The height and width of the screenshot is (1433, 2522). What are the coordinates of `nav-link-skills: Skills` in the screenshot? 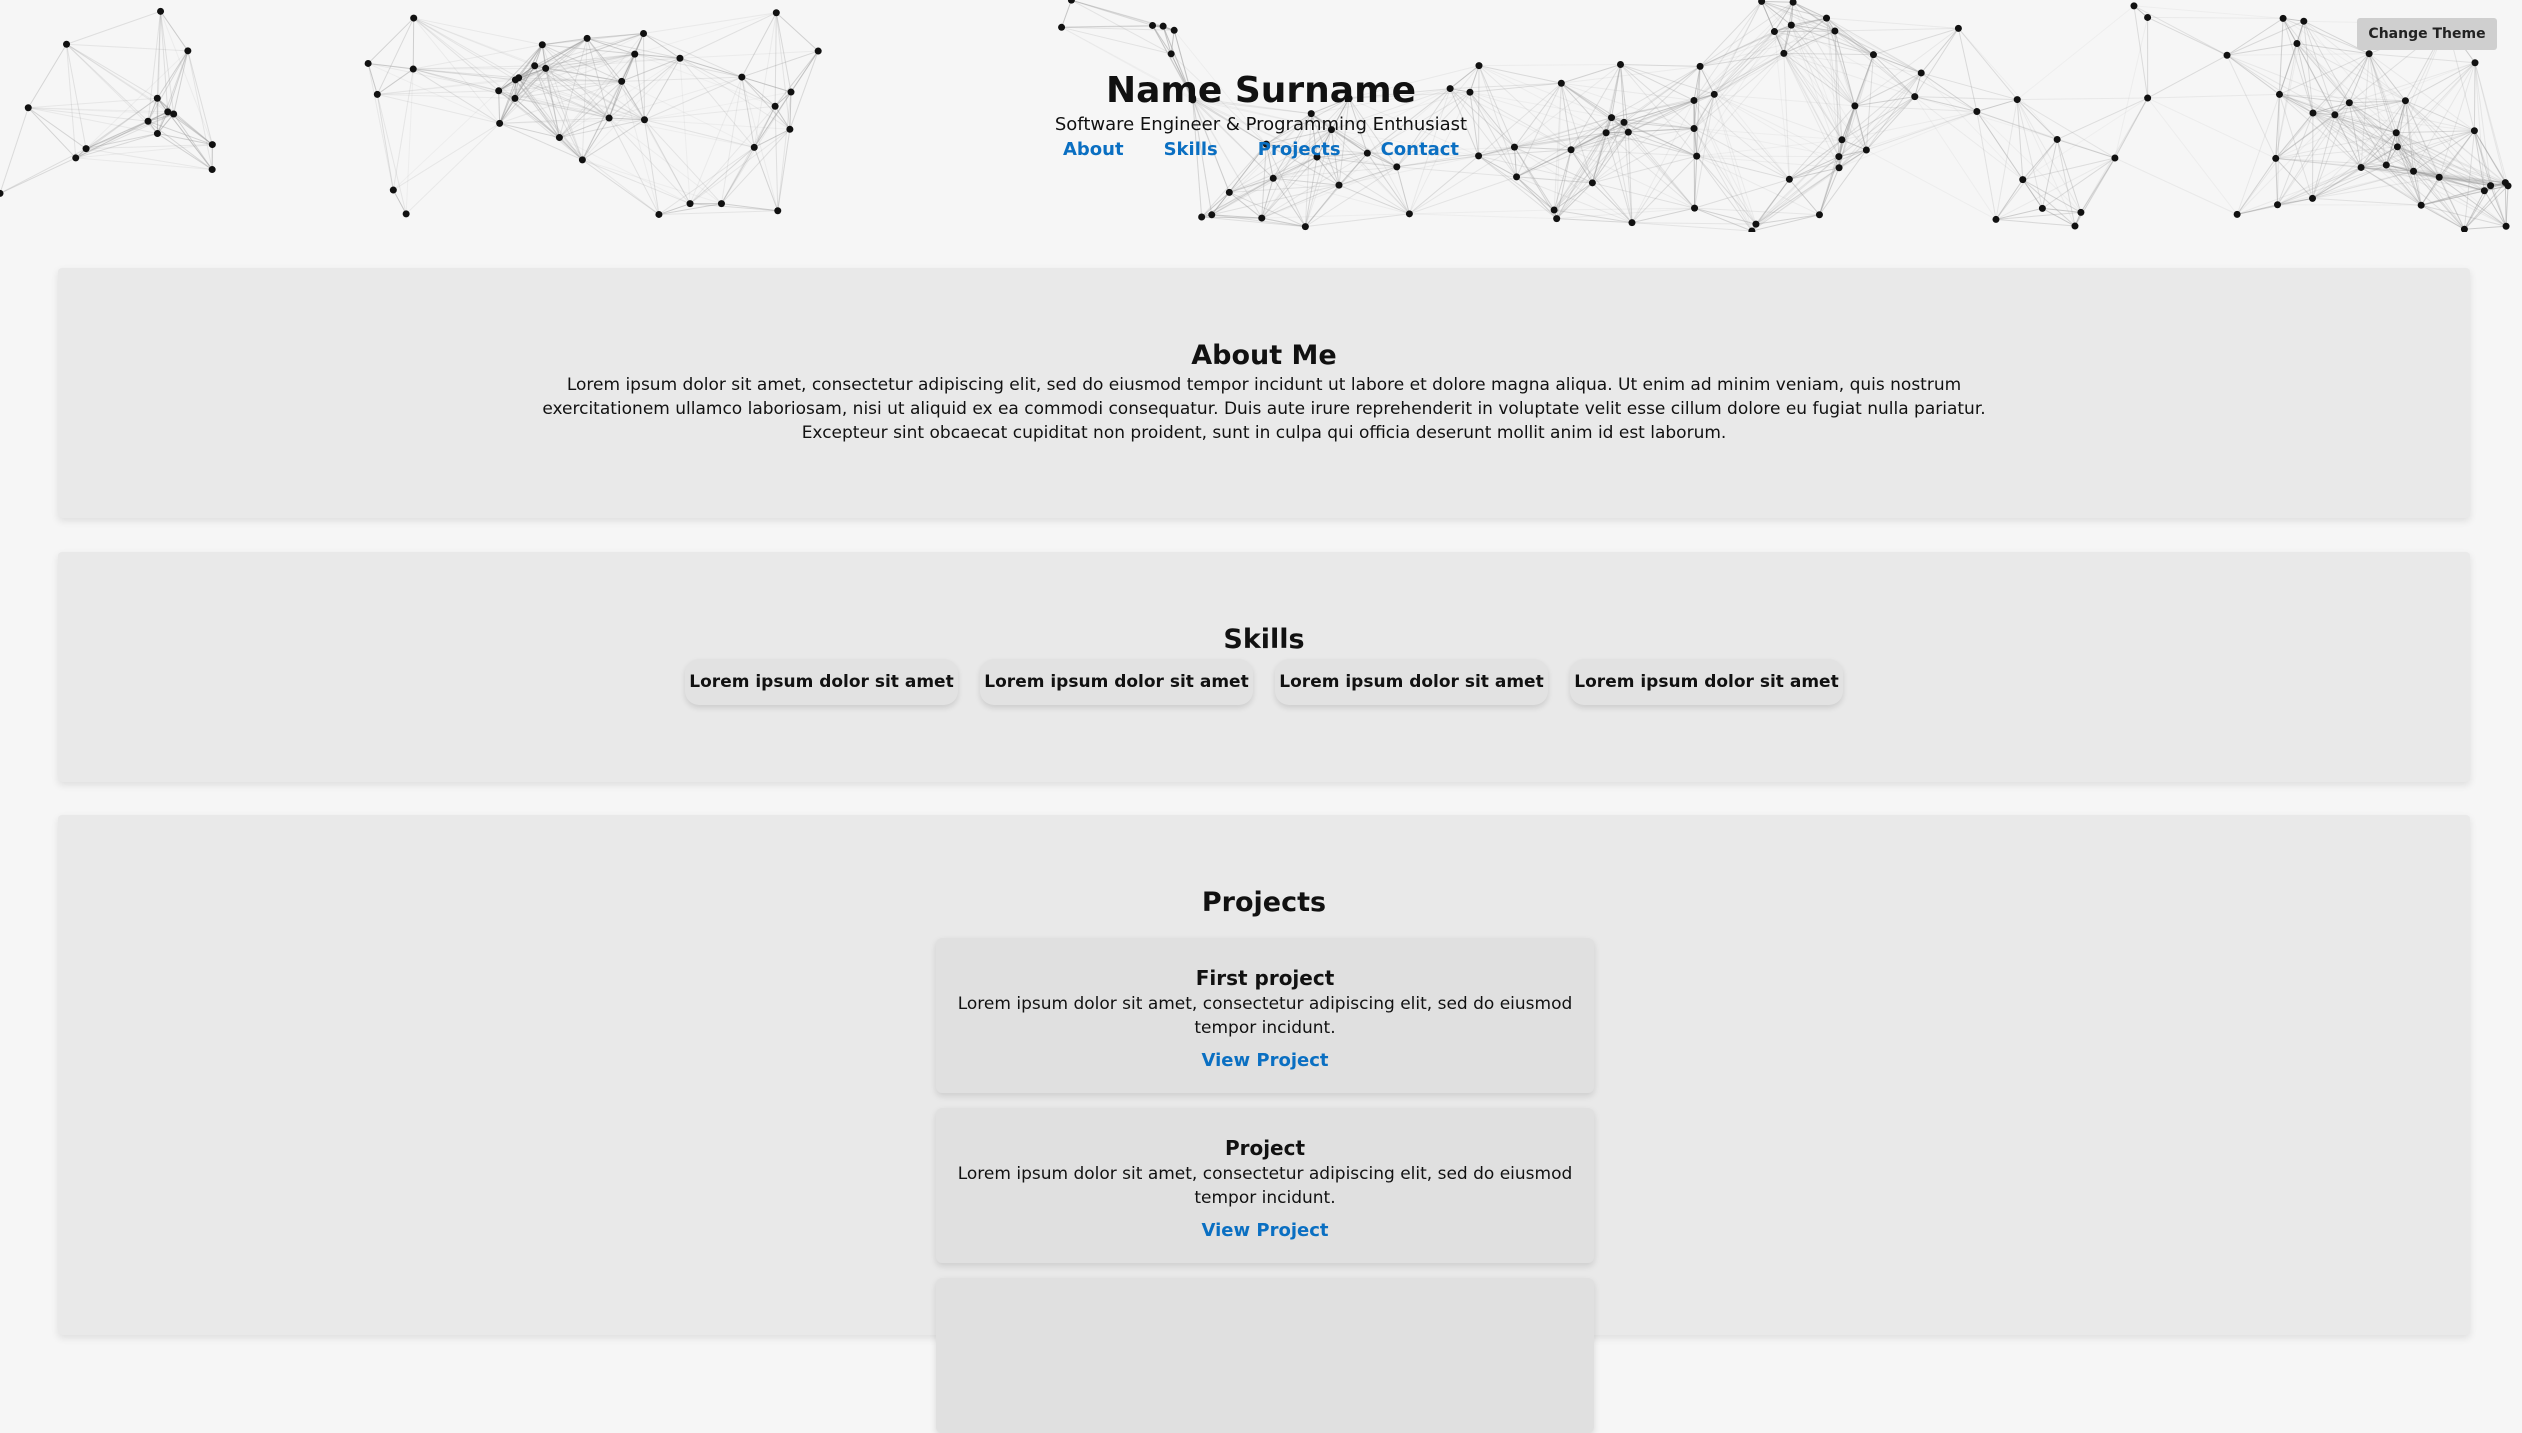 It's located at (1191, 150).